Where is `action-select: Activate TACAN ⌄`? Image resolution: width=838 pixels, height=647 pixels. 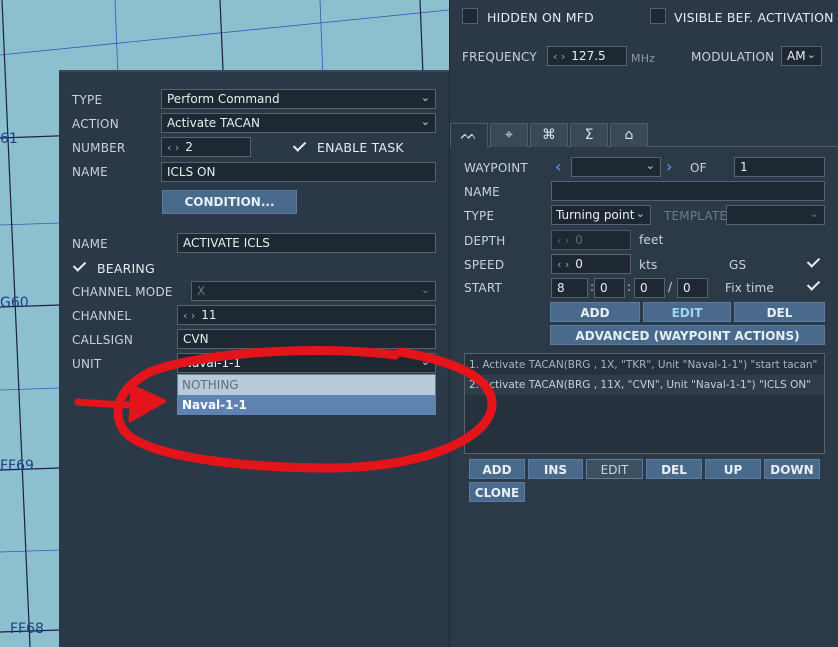
action-select: Activate TACAN ⌄ is located at coordinates (298, 123).